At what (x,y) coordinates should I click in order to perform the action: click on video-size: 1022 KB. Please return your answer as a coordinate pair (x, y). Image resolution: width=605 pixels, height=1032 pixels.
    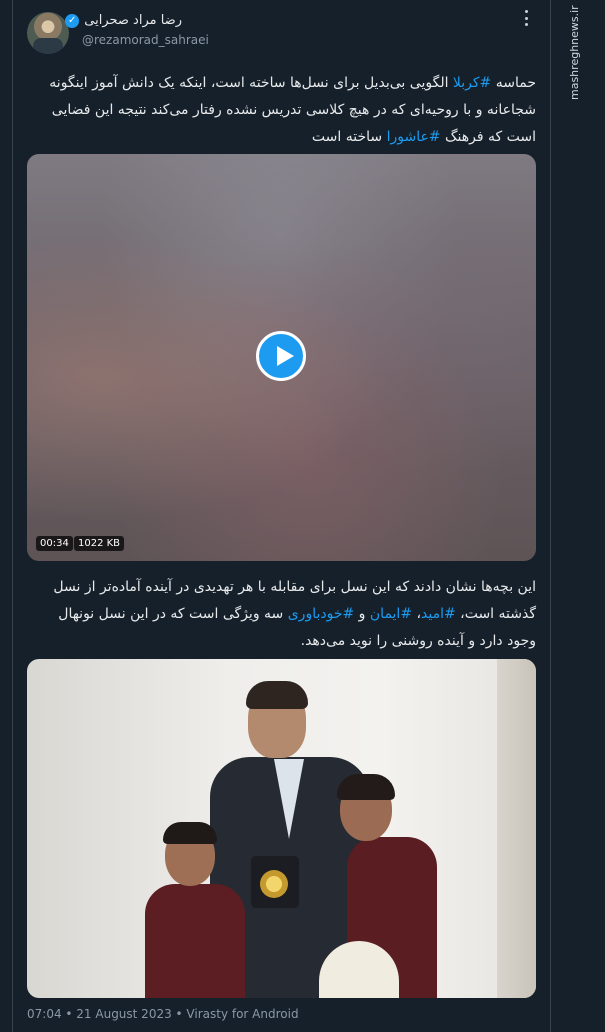
    Looking at the image, I should click on (99, 543).